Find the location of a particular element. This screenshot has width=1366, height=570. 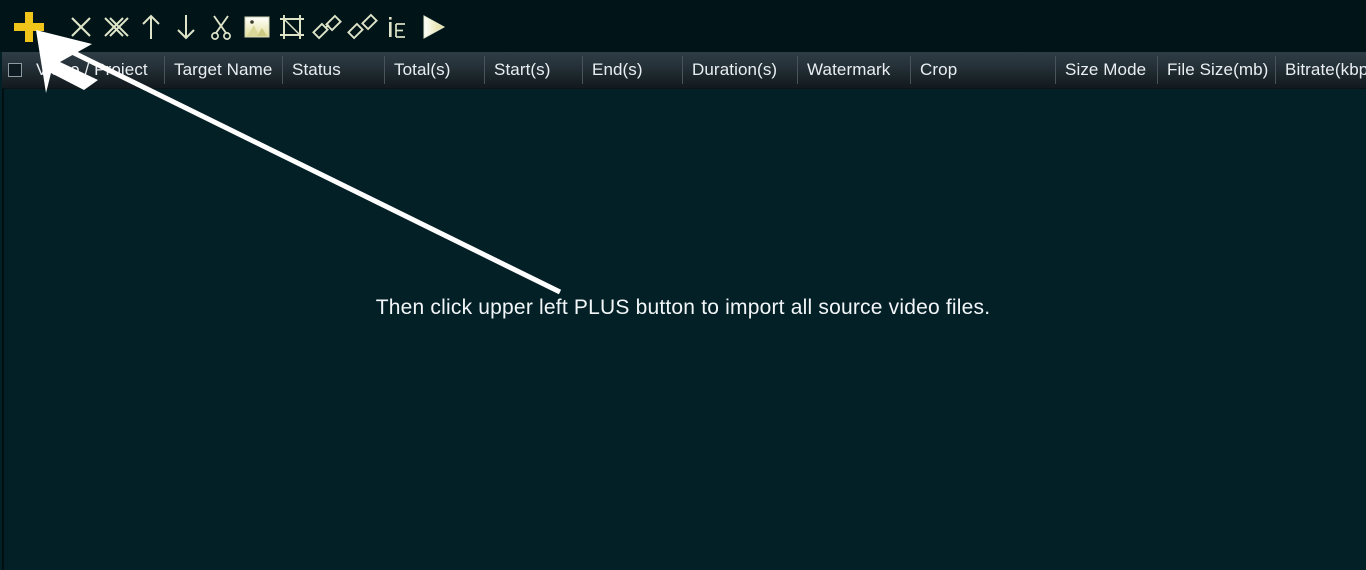

broken-link-icon is located at coordinates (362, 26).